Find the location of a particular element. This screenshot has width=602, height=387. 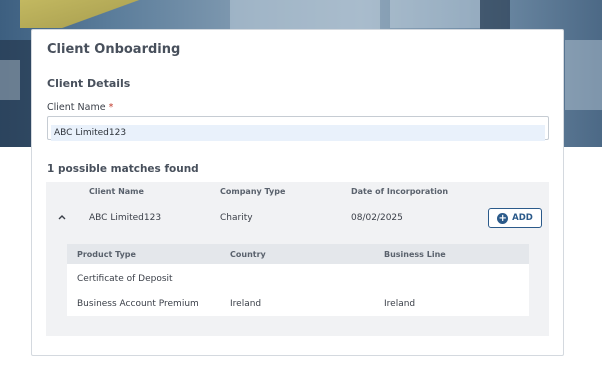

product-type-cell: Business Account Premium is located at coordinates (138, 304).